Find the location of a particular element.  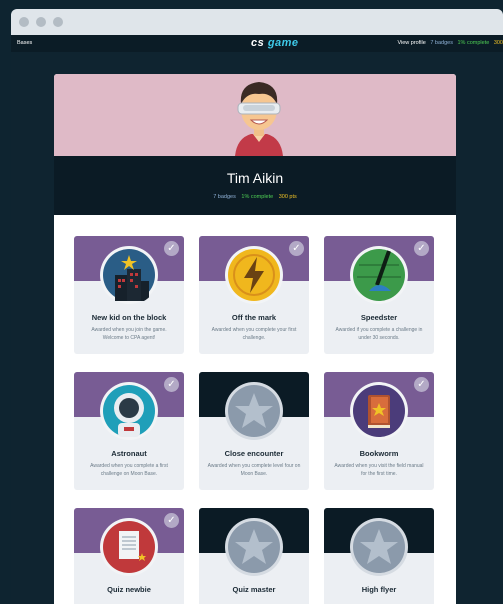

window-minimize-button is located at coordinates (41, 22).